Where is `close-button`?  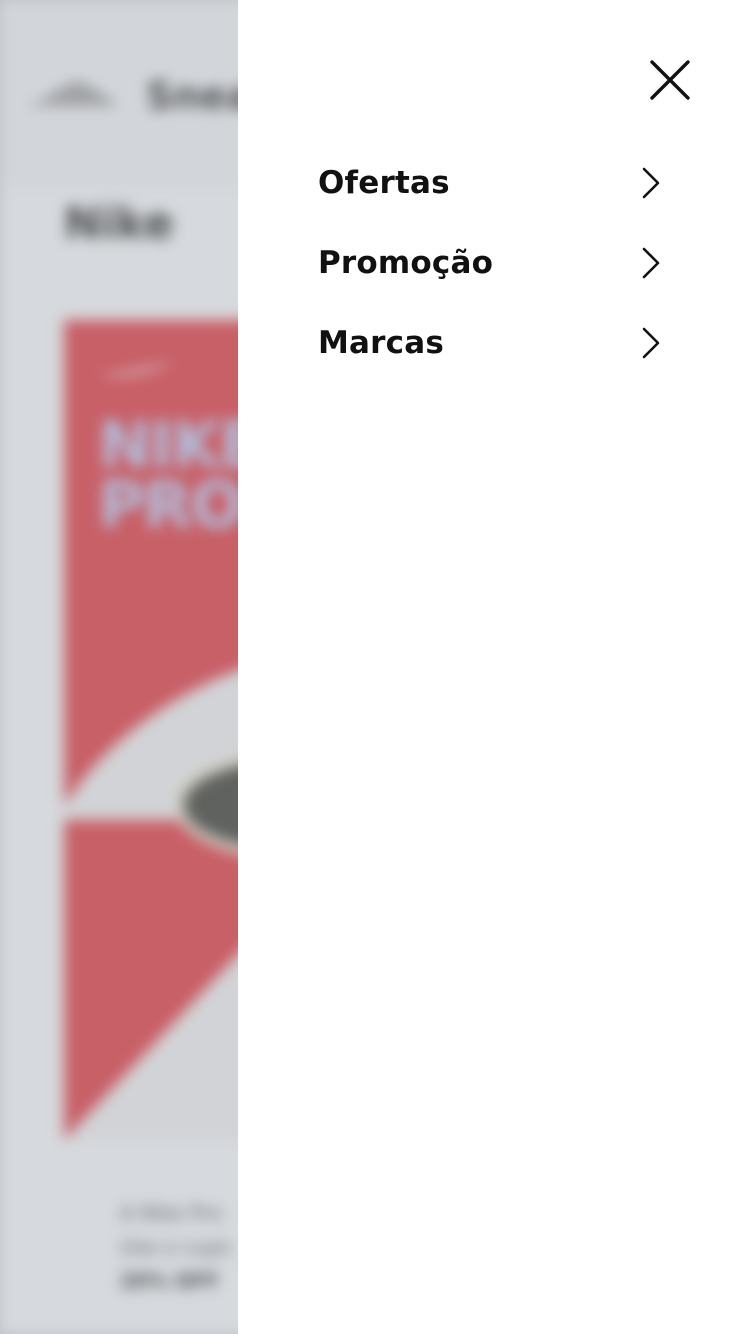
close-button is located at coordinates (670, 80).